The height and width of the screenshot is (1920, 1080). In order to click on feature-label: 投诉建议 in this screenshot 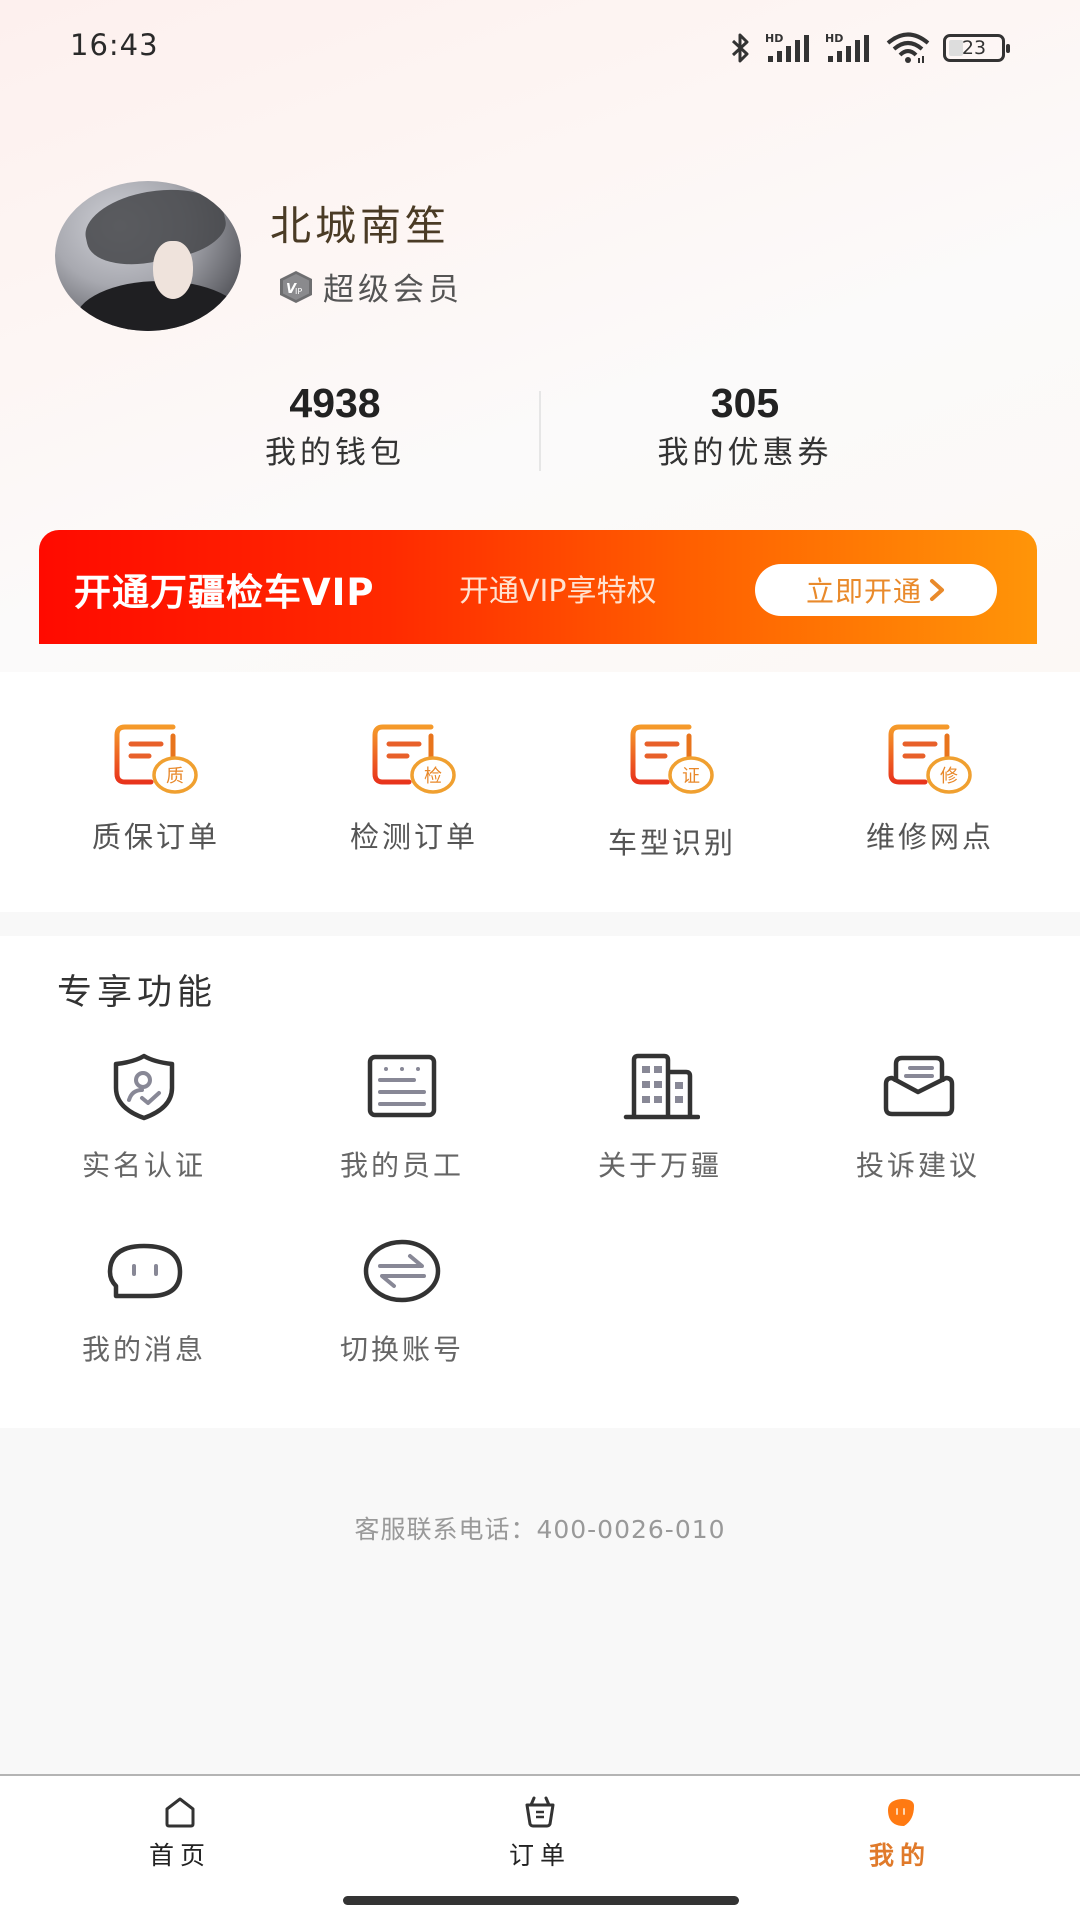, I will do `click(917, 1165)`.